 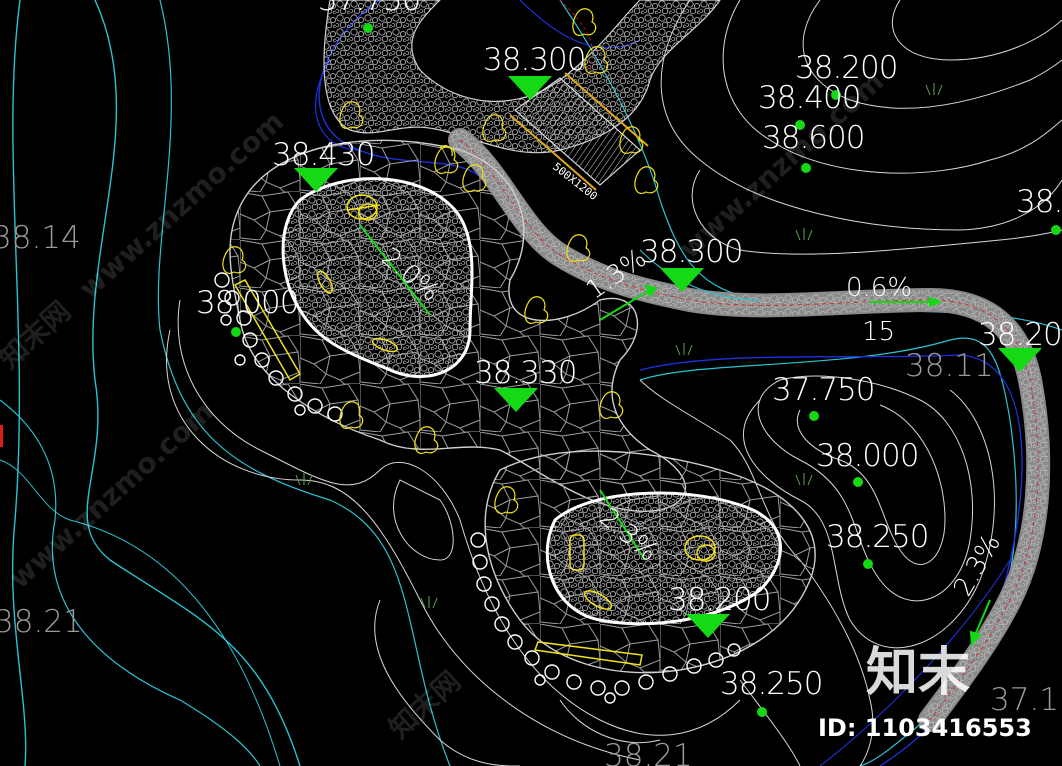 I want to click on lower-island, so click(x=650, y=562).